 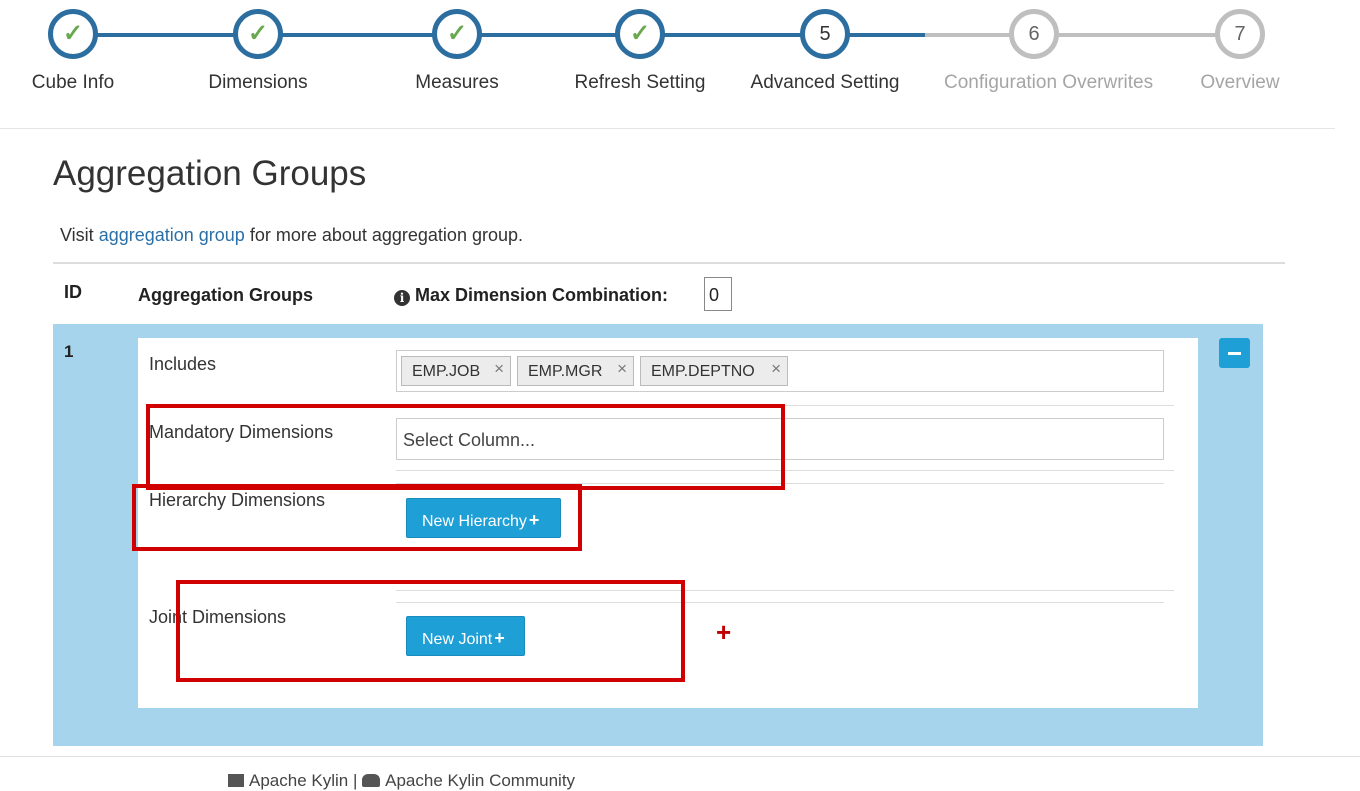 I want to click on include-tag: EMP.MGR ×, so click(x=575, y=371).